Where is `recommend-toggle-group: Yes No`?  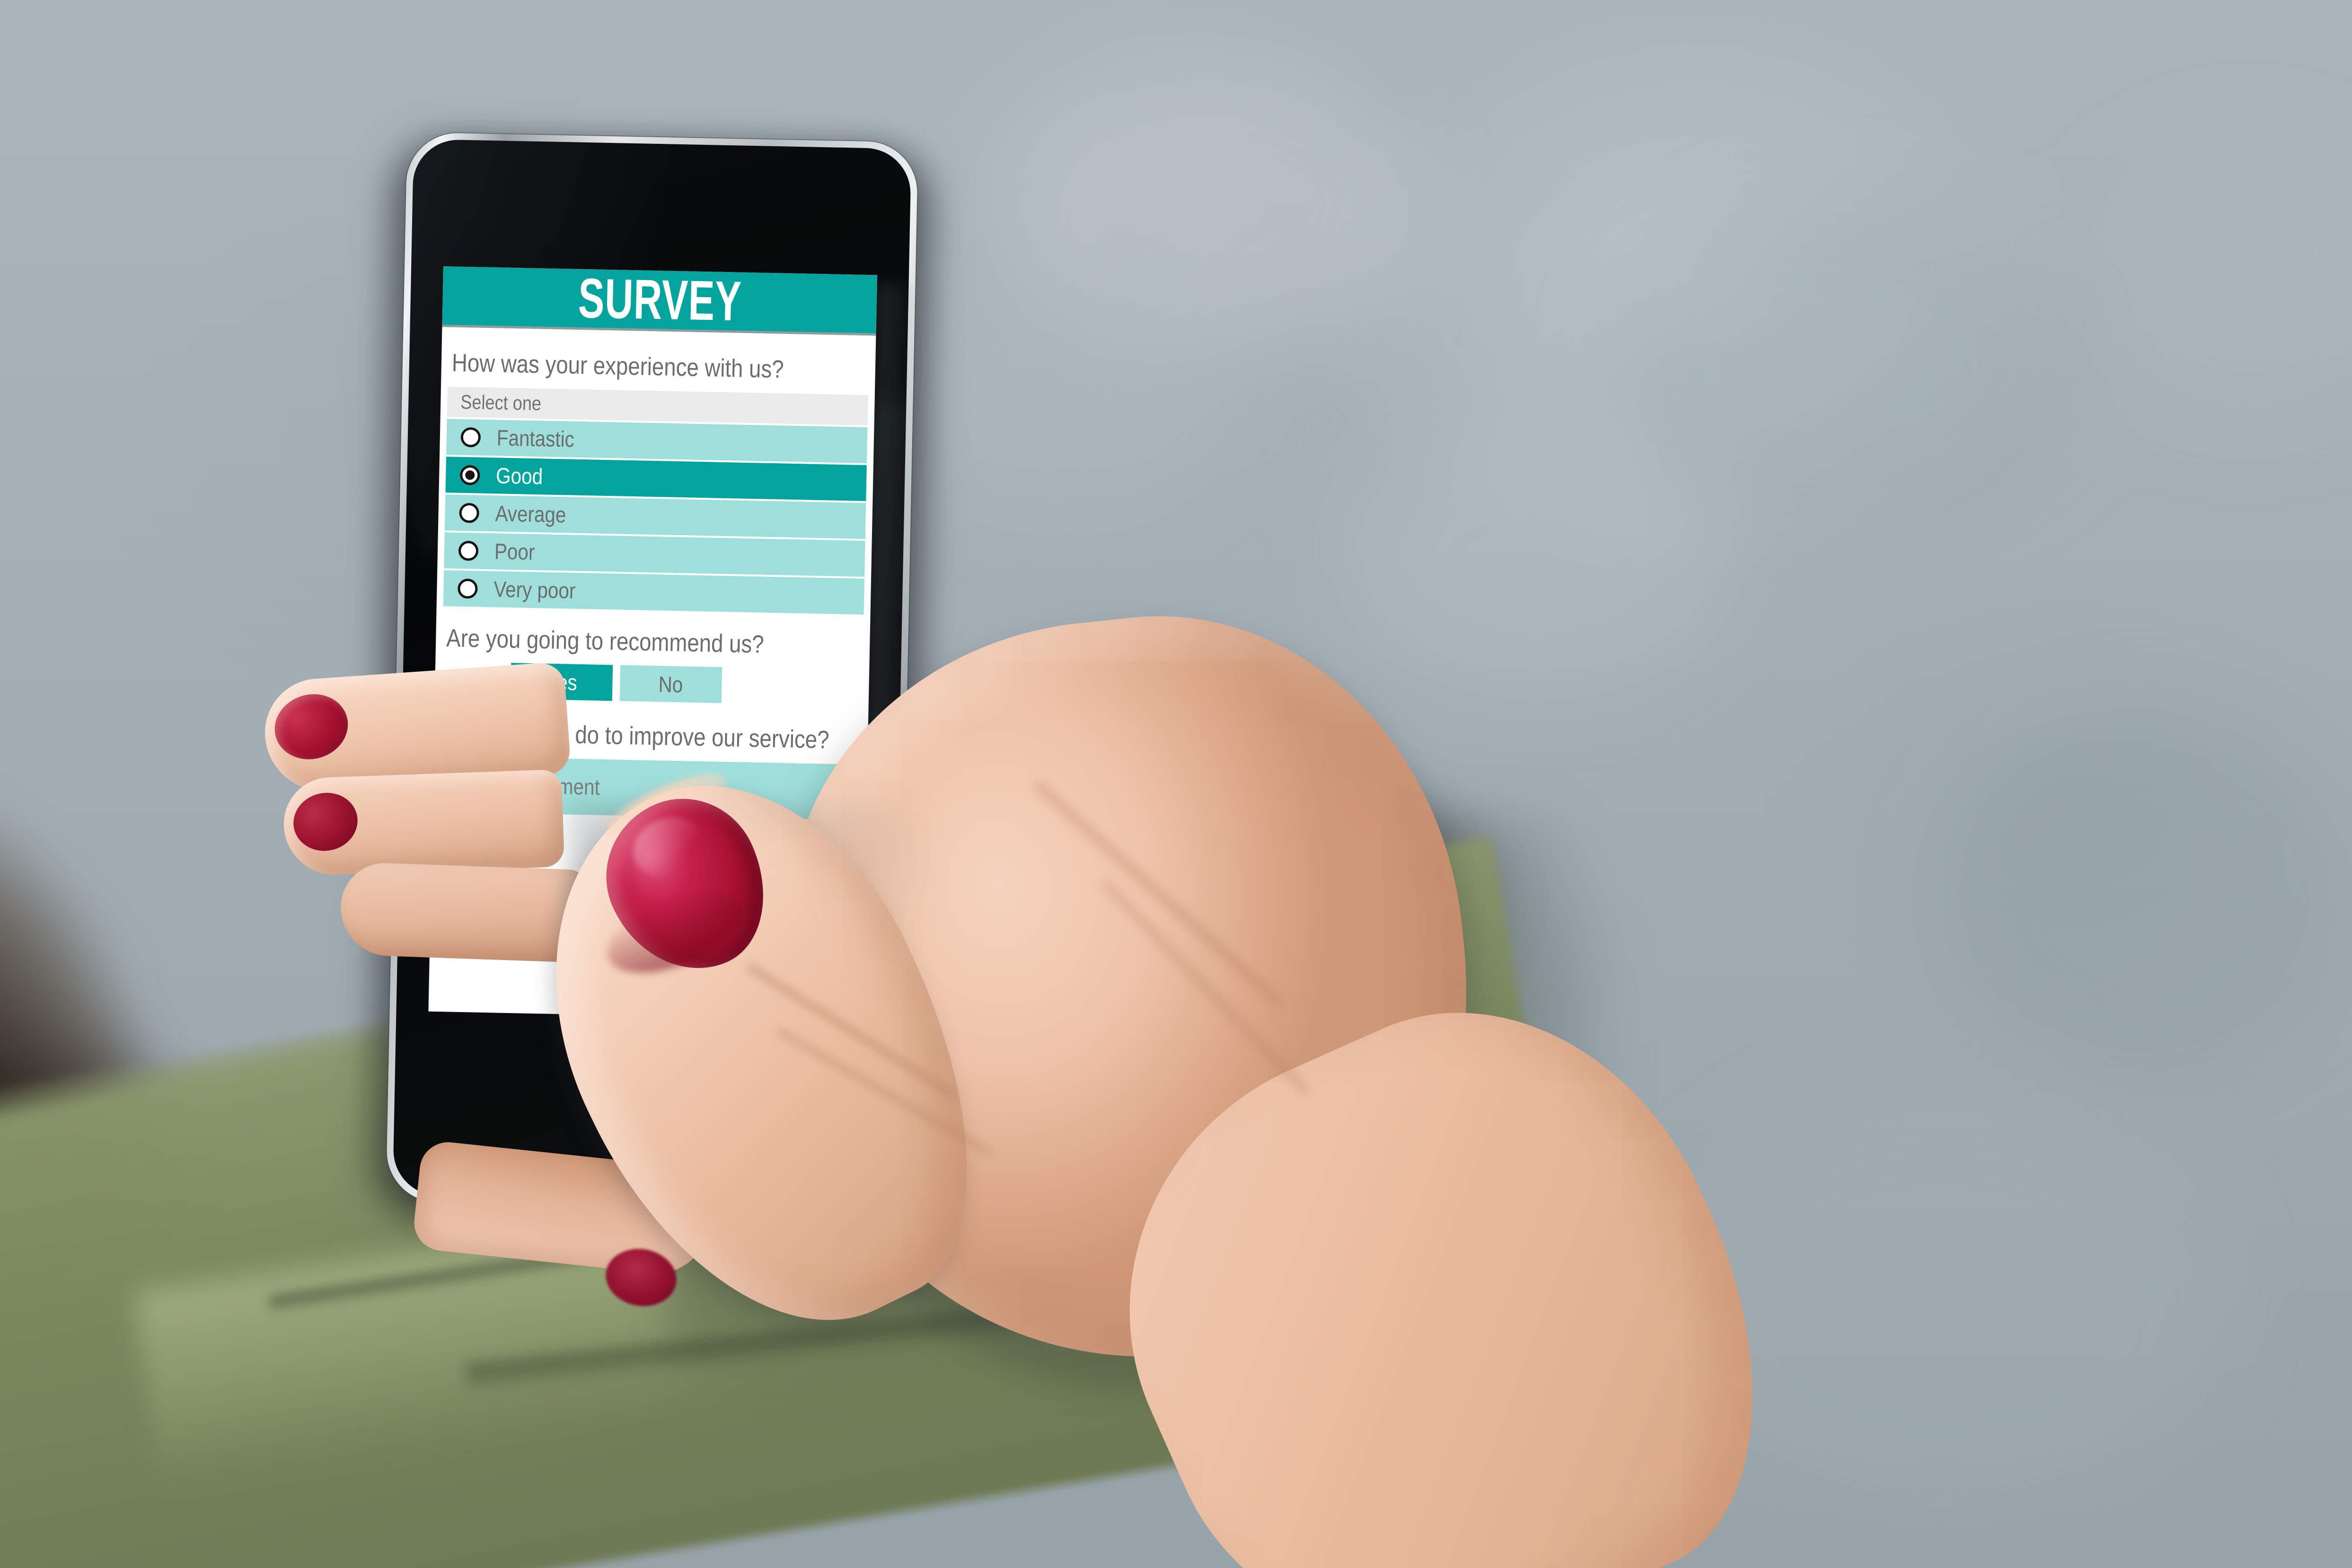 recommend-toggle-group: Yes No is located at coordinates (686, 684).